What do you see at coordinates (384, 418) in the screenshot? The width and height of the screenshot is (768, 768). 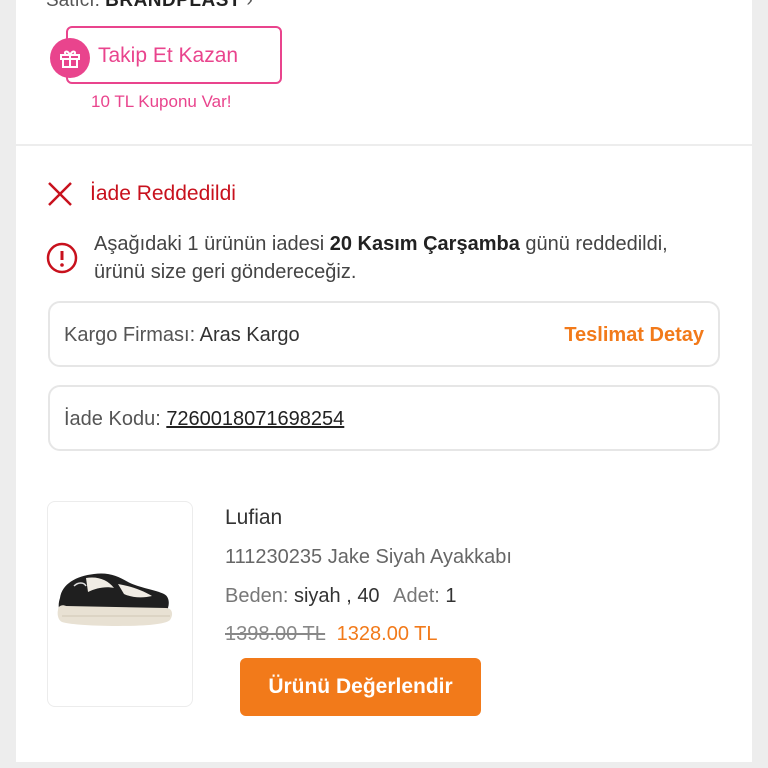 I see `return-code-box: İade Kodu: 7260018071698254` at bounding box center [384, 418].